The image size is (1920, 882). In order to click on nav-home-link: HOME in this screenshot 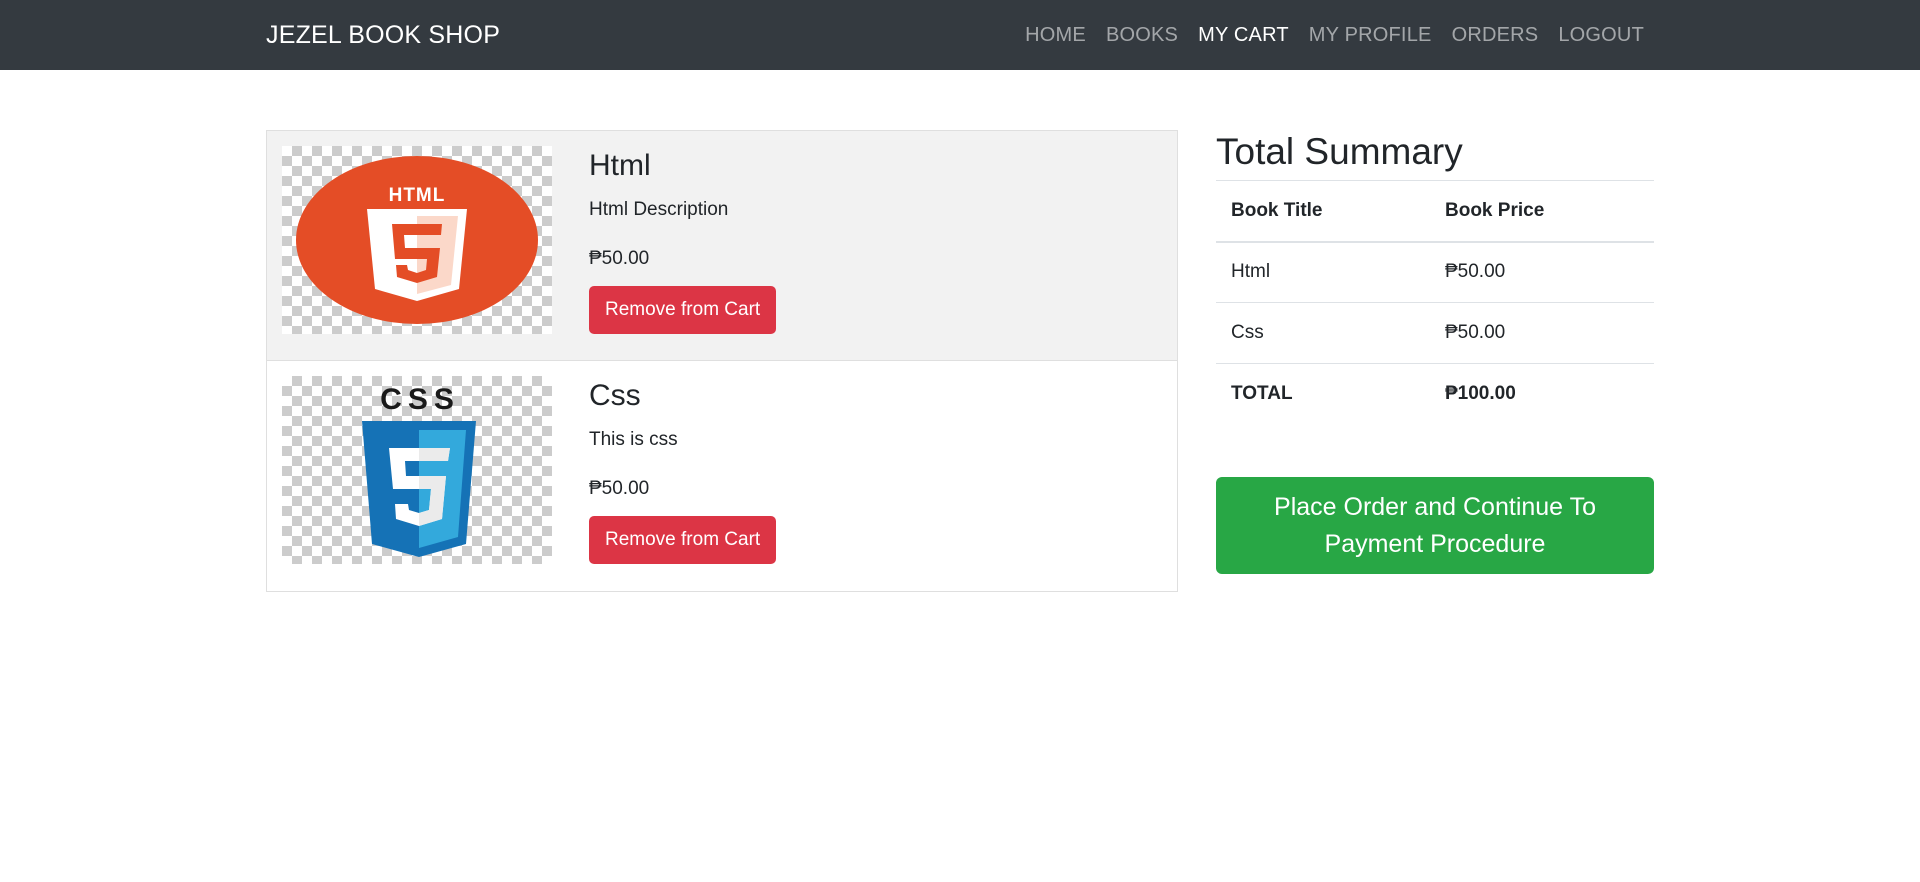, I will do `click(1055, 35)`.